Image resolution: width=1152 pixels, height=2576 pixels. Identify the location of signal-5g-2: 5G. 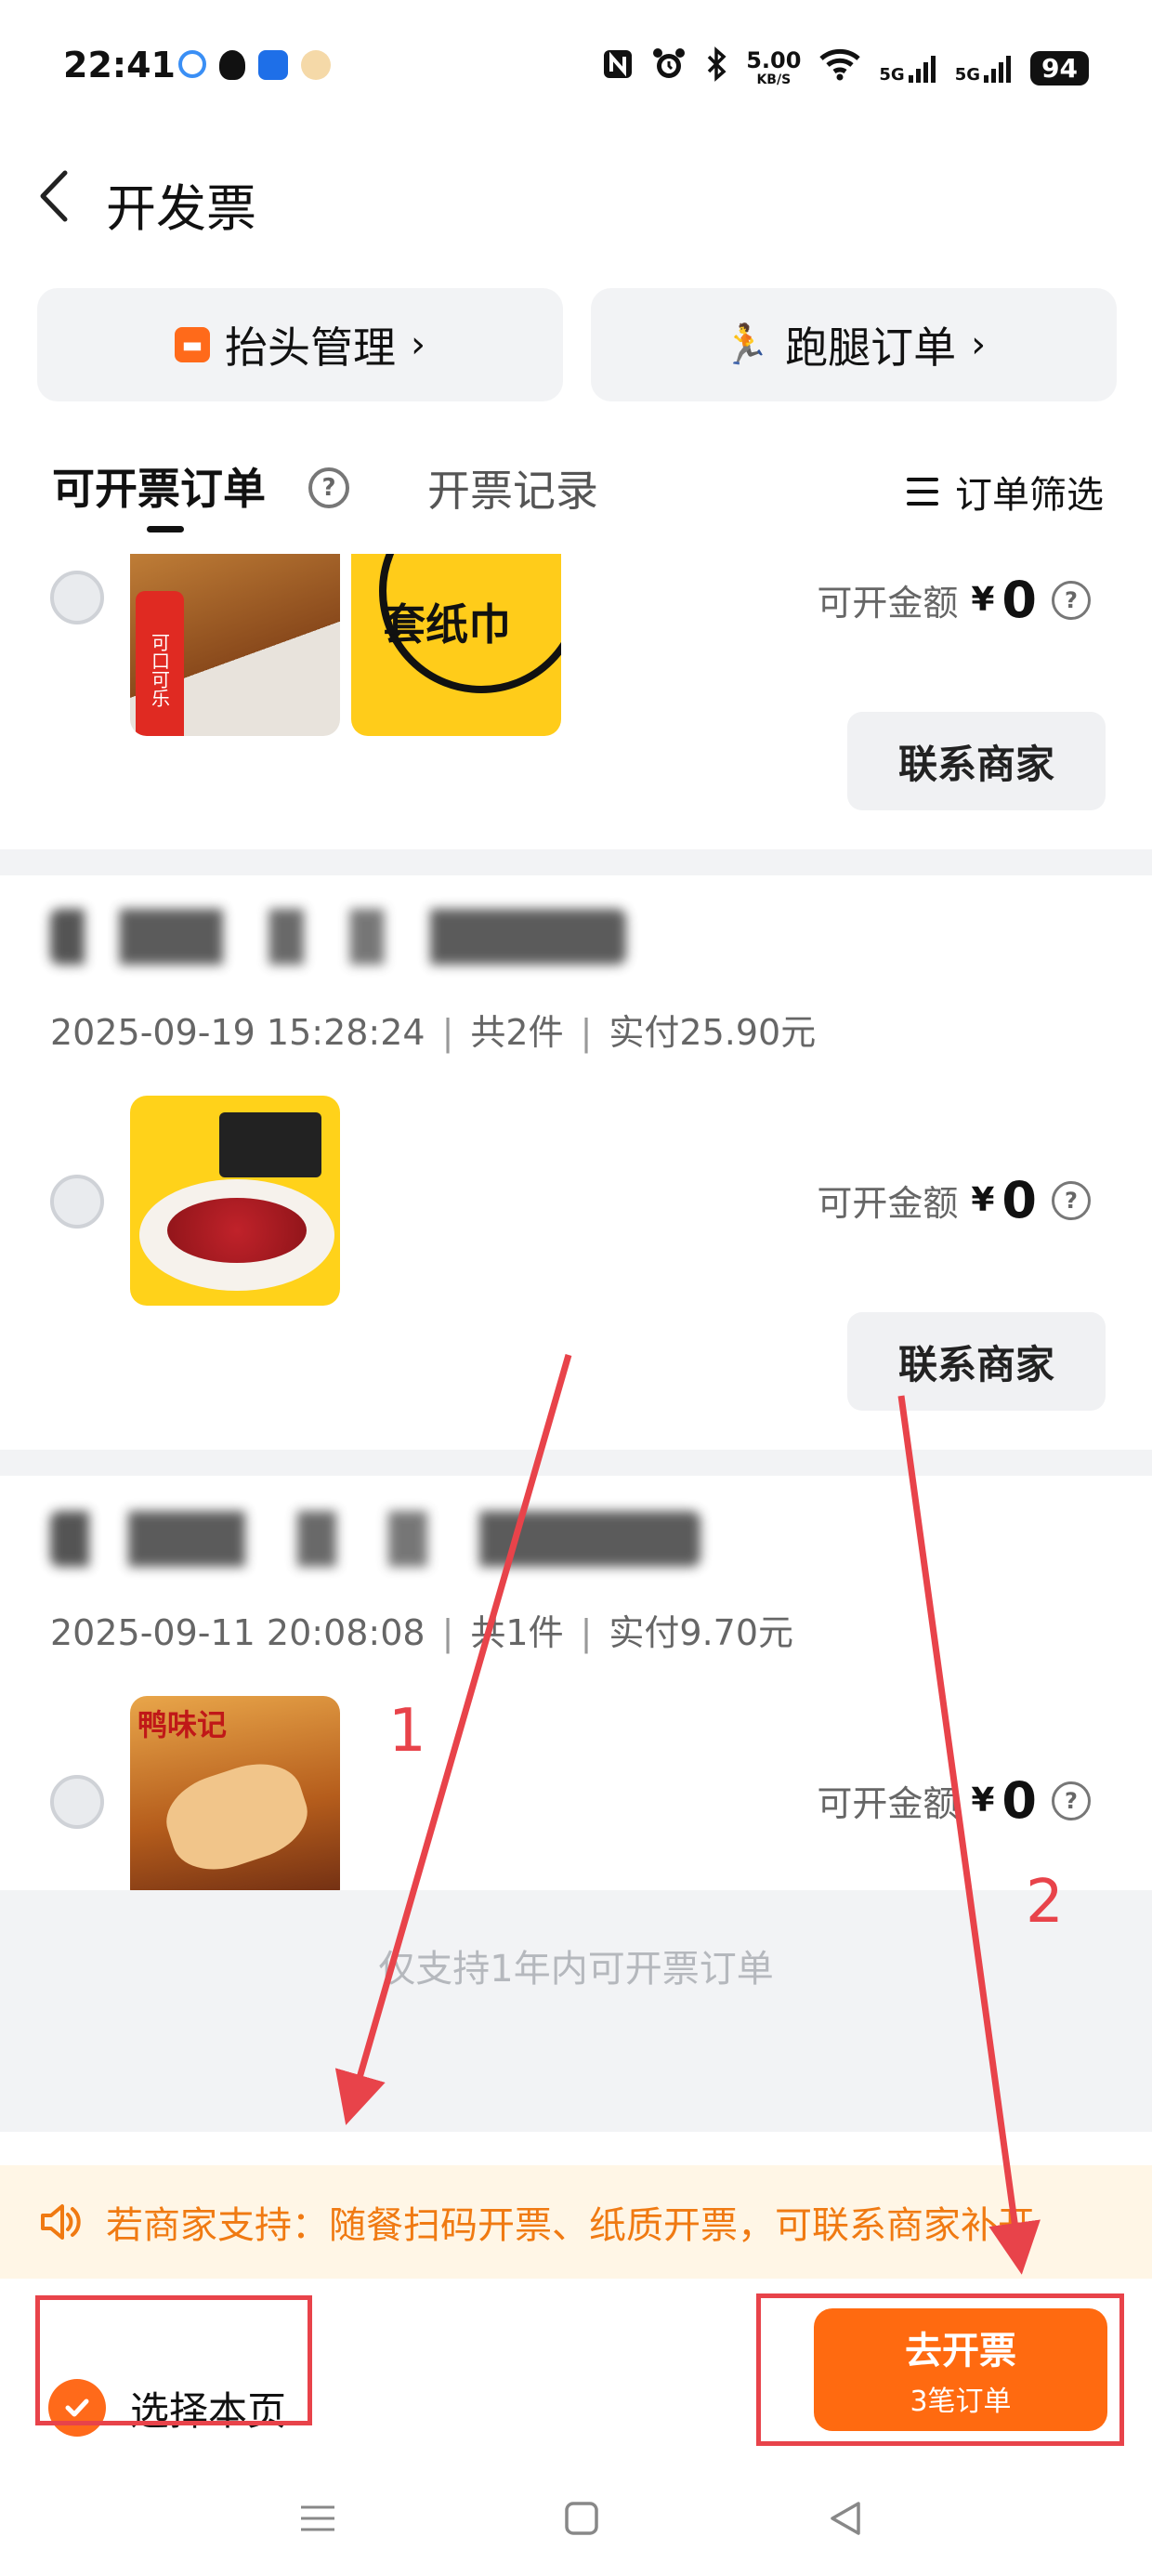
(984, 69).